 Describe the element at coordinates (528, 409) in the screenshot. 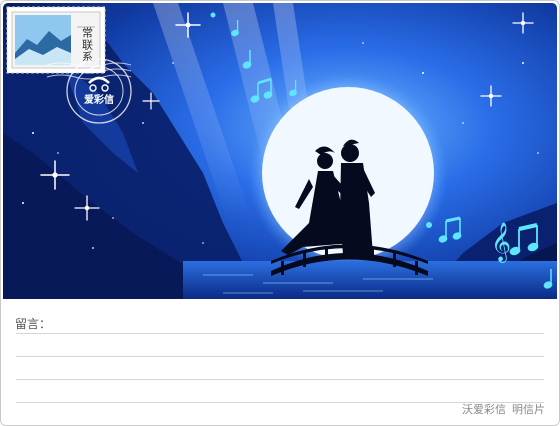

I see `footer-type: 明信片` at that location.